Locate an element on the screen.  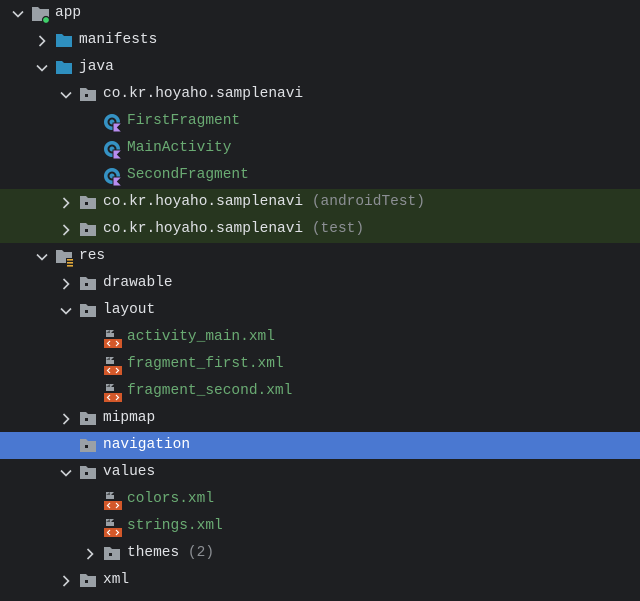
tree-row: SecondFragment is located at coordinates (320, 175).